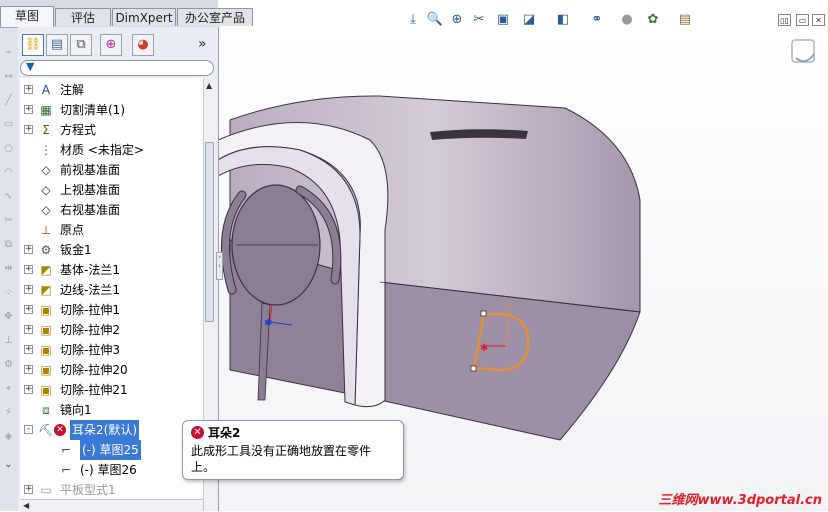 This screenshot has height=512, width=828. Describe the element at coordinates (33, 45) in the screenshot. I see `feature-manager-icon: ⛓` at that location.